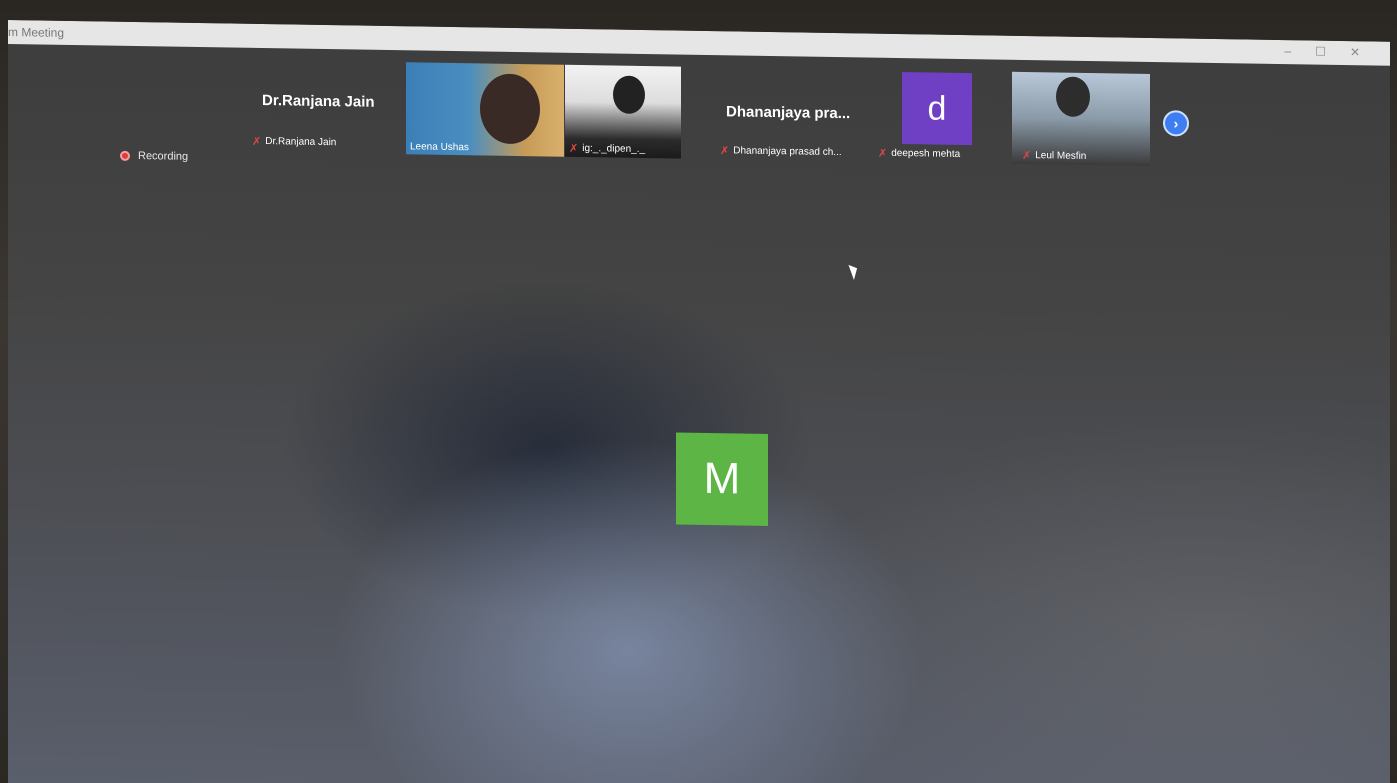 Image resolution: width=1397 pixels, height=783 pixels. I want to click on participant-tile: Dr.Ranjana Jain ✗ Dr.Ranjana Jain, so click(319, 107).